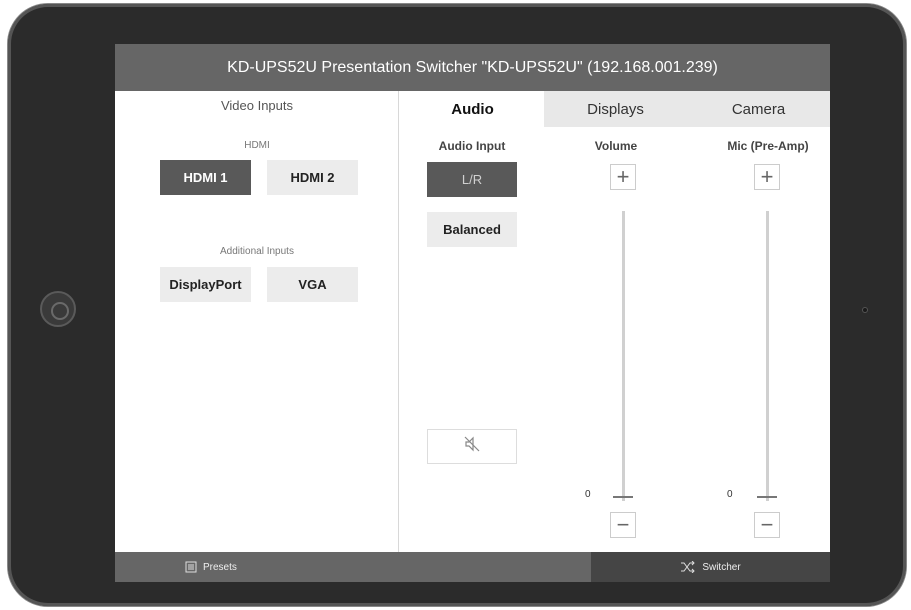 The image size is (911, 610). Describe the element at coordinates (472, 109) in the screenshot. I see `tab-audio: Audio` at that location.